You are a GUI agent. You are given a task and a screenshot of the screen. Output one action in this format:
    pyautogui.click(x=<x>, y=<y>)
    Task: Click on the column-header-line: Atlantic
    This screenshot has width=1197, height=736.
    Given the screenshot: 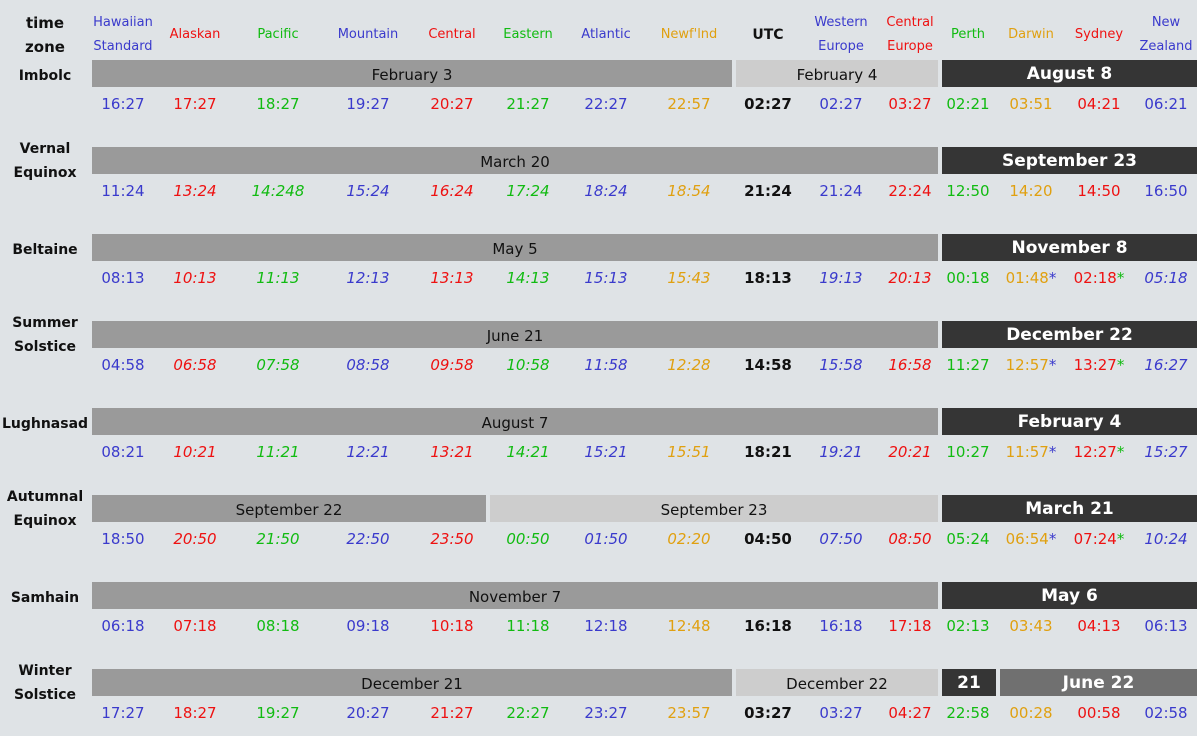 What is the action you would take?
    pyautogui.click(x=606, y=34)
    